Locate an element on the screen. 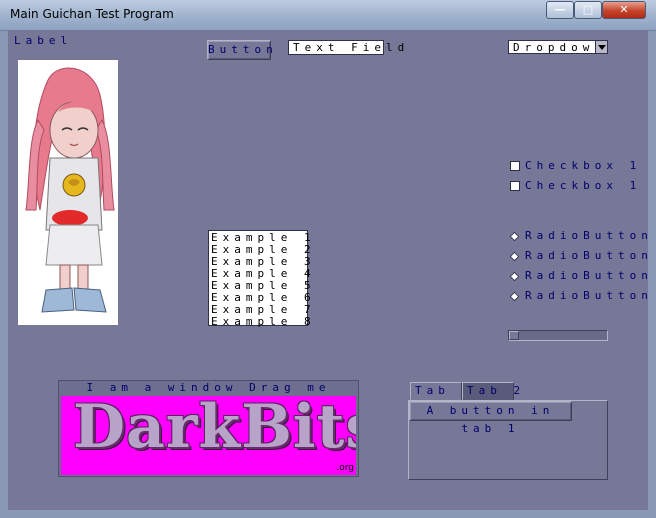 The width and height of the screenshot is (656, 518). list-item: Example 8 is located at coordinates (260, 322).